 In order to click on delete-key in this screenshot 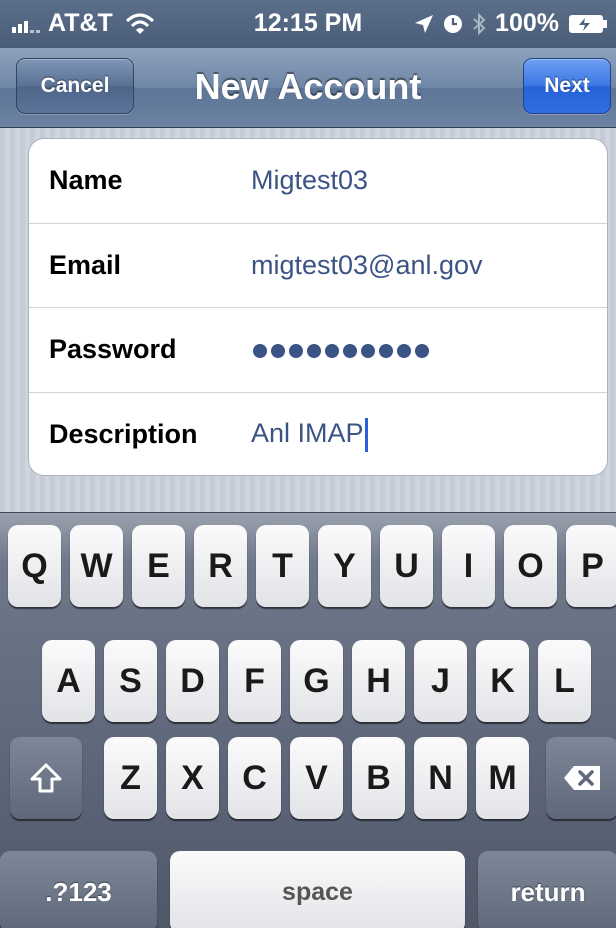, I will do `click(581, 778)`.